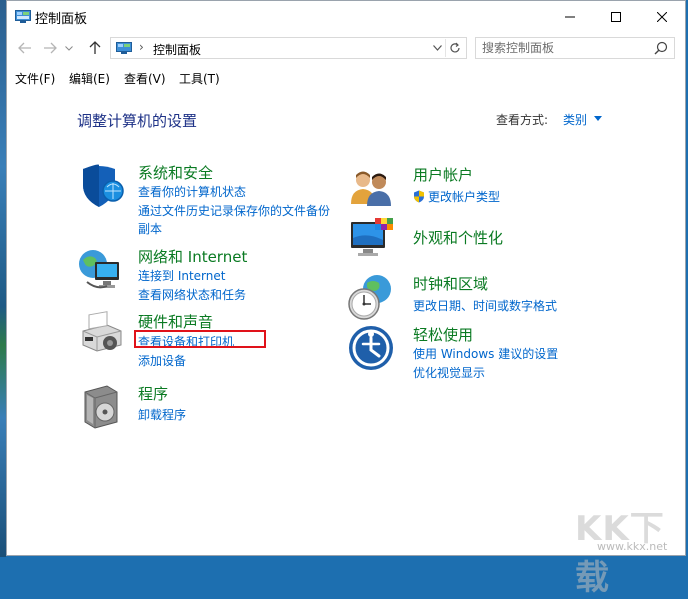  I want to click on category-title-hardware-sound: 硬件和声音, so click(175, 321).